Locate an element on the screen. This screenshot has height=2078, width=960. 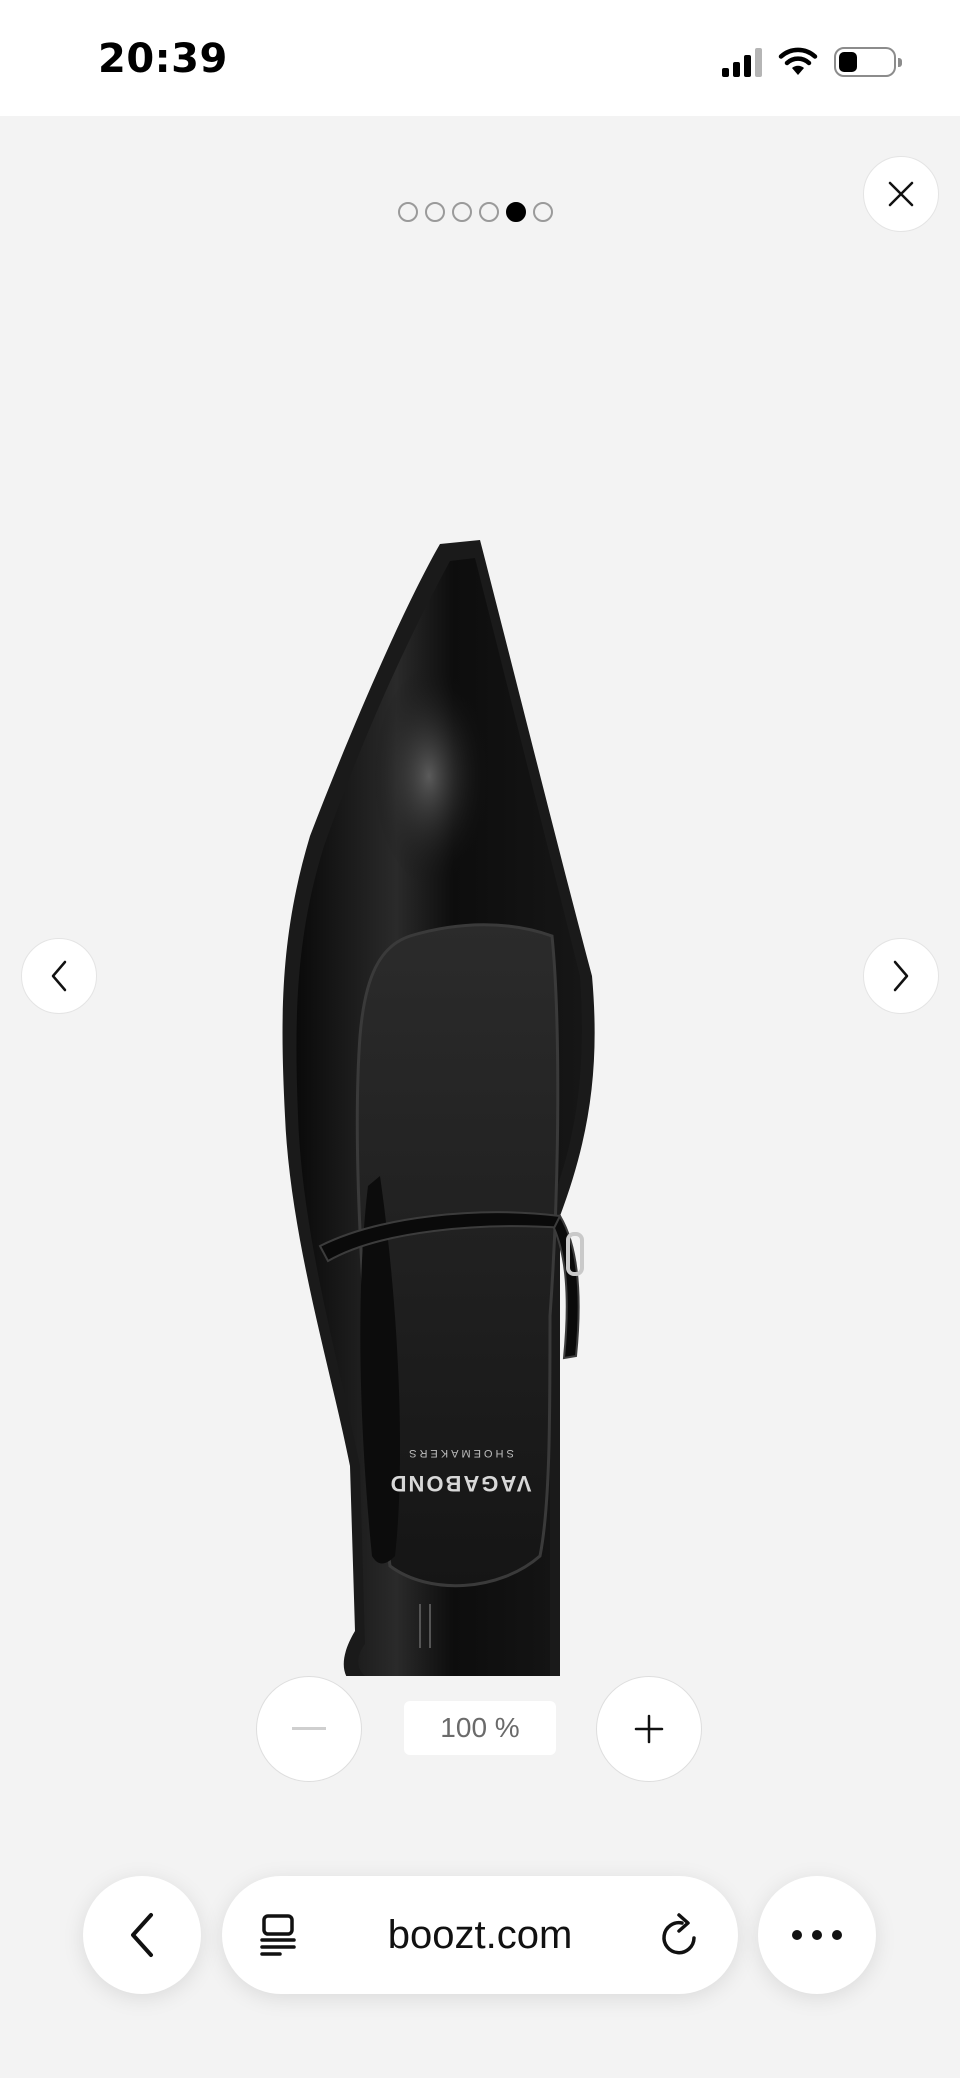
zoom-level: 100 % is located at coordinates (480, 1728).